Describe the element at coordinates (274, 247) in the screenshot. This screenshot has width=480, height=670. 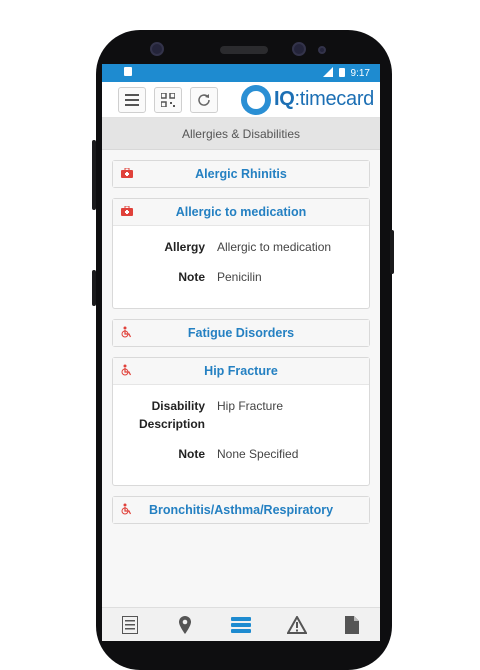
I see `field-value: Allergic to medication` at that location.